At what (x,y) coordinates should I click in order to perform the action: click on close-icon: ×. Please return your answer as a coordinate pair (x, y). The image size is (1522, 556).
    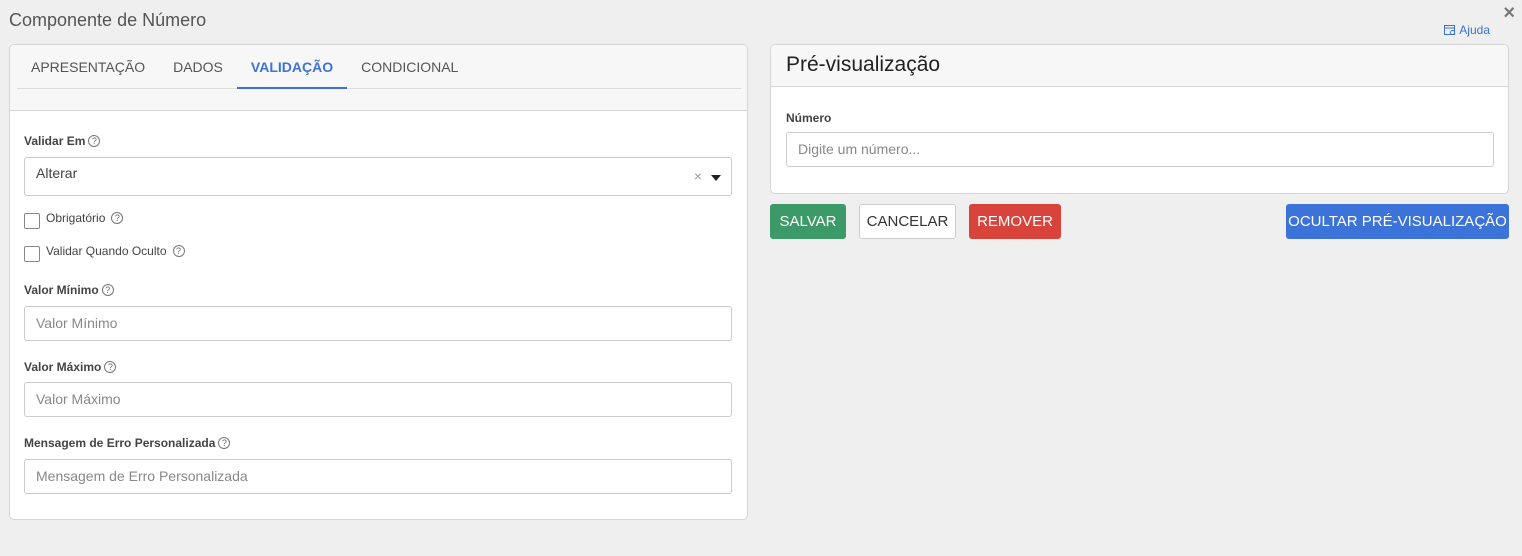
    Looking at the image, I should click on (1509, 13).